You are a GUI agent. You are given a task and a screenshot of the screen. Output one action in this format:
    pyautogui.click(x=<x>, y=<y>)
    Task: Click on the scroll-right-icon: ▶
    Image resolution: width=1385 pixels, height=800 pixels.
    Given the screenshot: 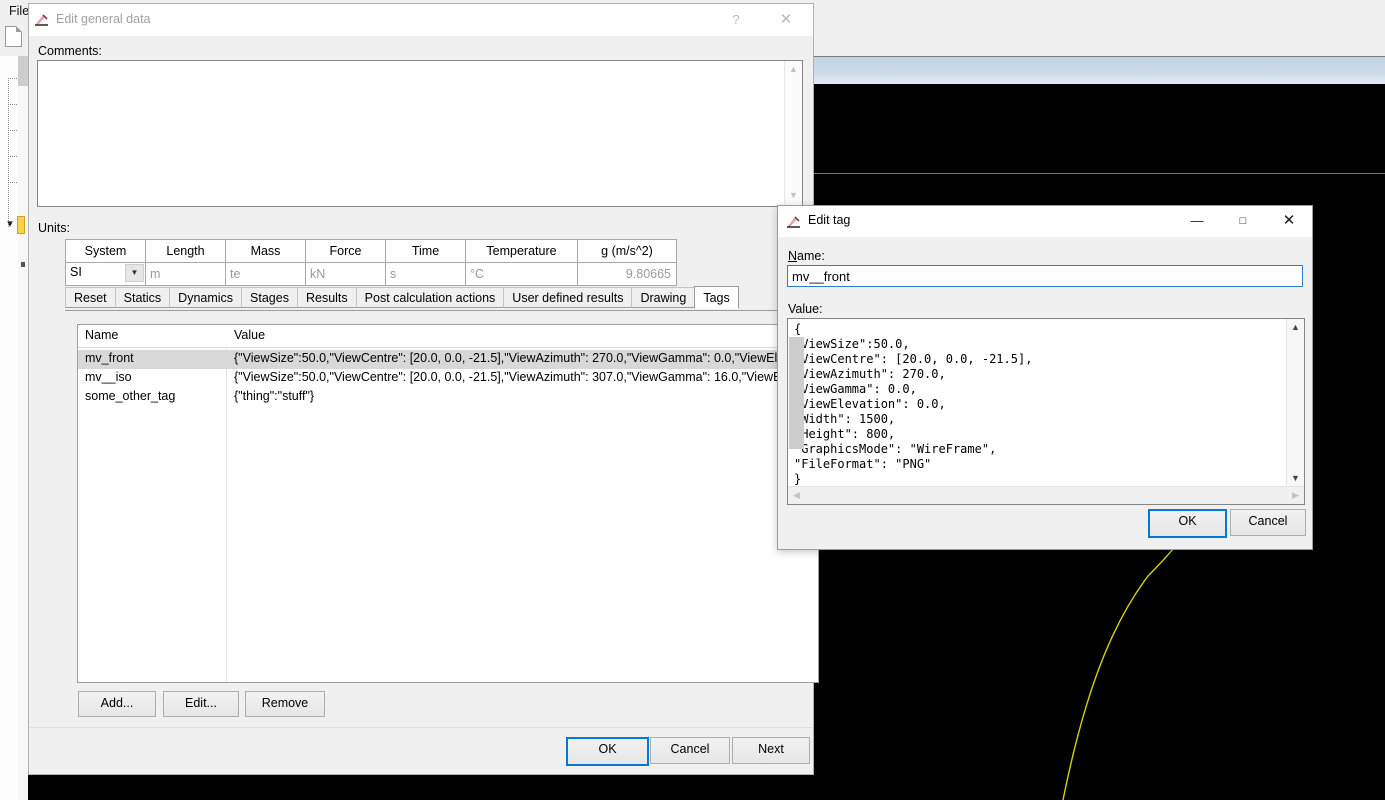 What is the action you would take?
    pyautogui.click(x=1295, y=495)
    